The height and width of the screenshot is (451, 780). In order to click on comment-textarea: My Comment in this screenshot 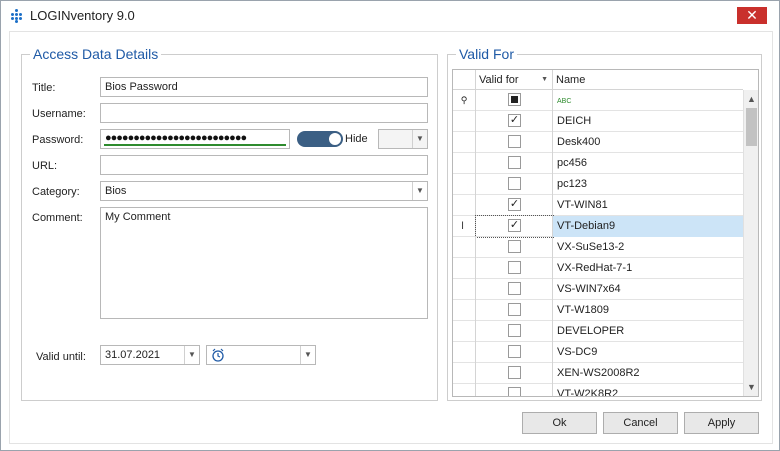, I will do `click(264, 263)`.